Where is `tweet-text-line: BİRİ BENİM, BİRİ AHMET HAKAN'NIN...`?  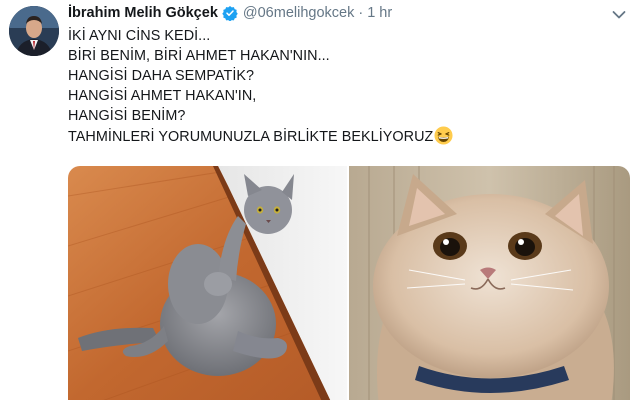 tweet-text-line: BİRİ BENİM, BİRİ AHMET HAKAN'NIN... is located at coordinates (199, 56).